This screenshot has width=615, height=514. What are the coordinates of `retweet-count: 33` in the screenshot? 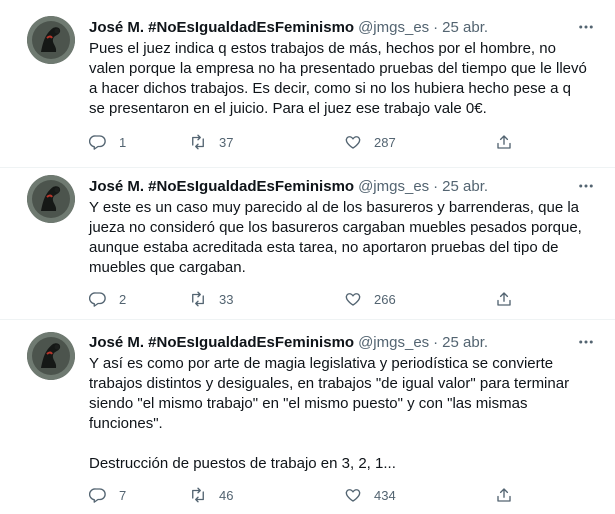 It's located at (226, 299).